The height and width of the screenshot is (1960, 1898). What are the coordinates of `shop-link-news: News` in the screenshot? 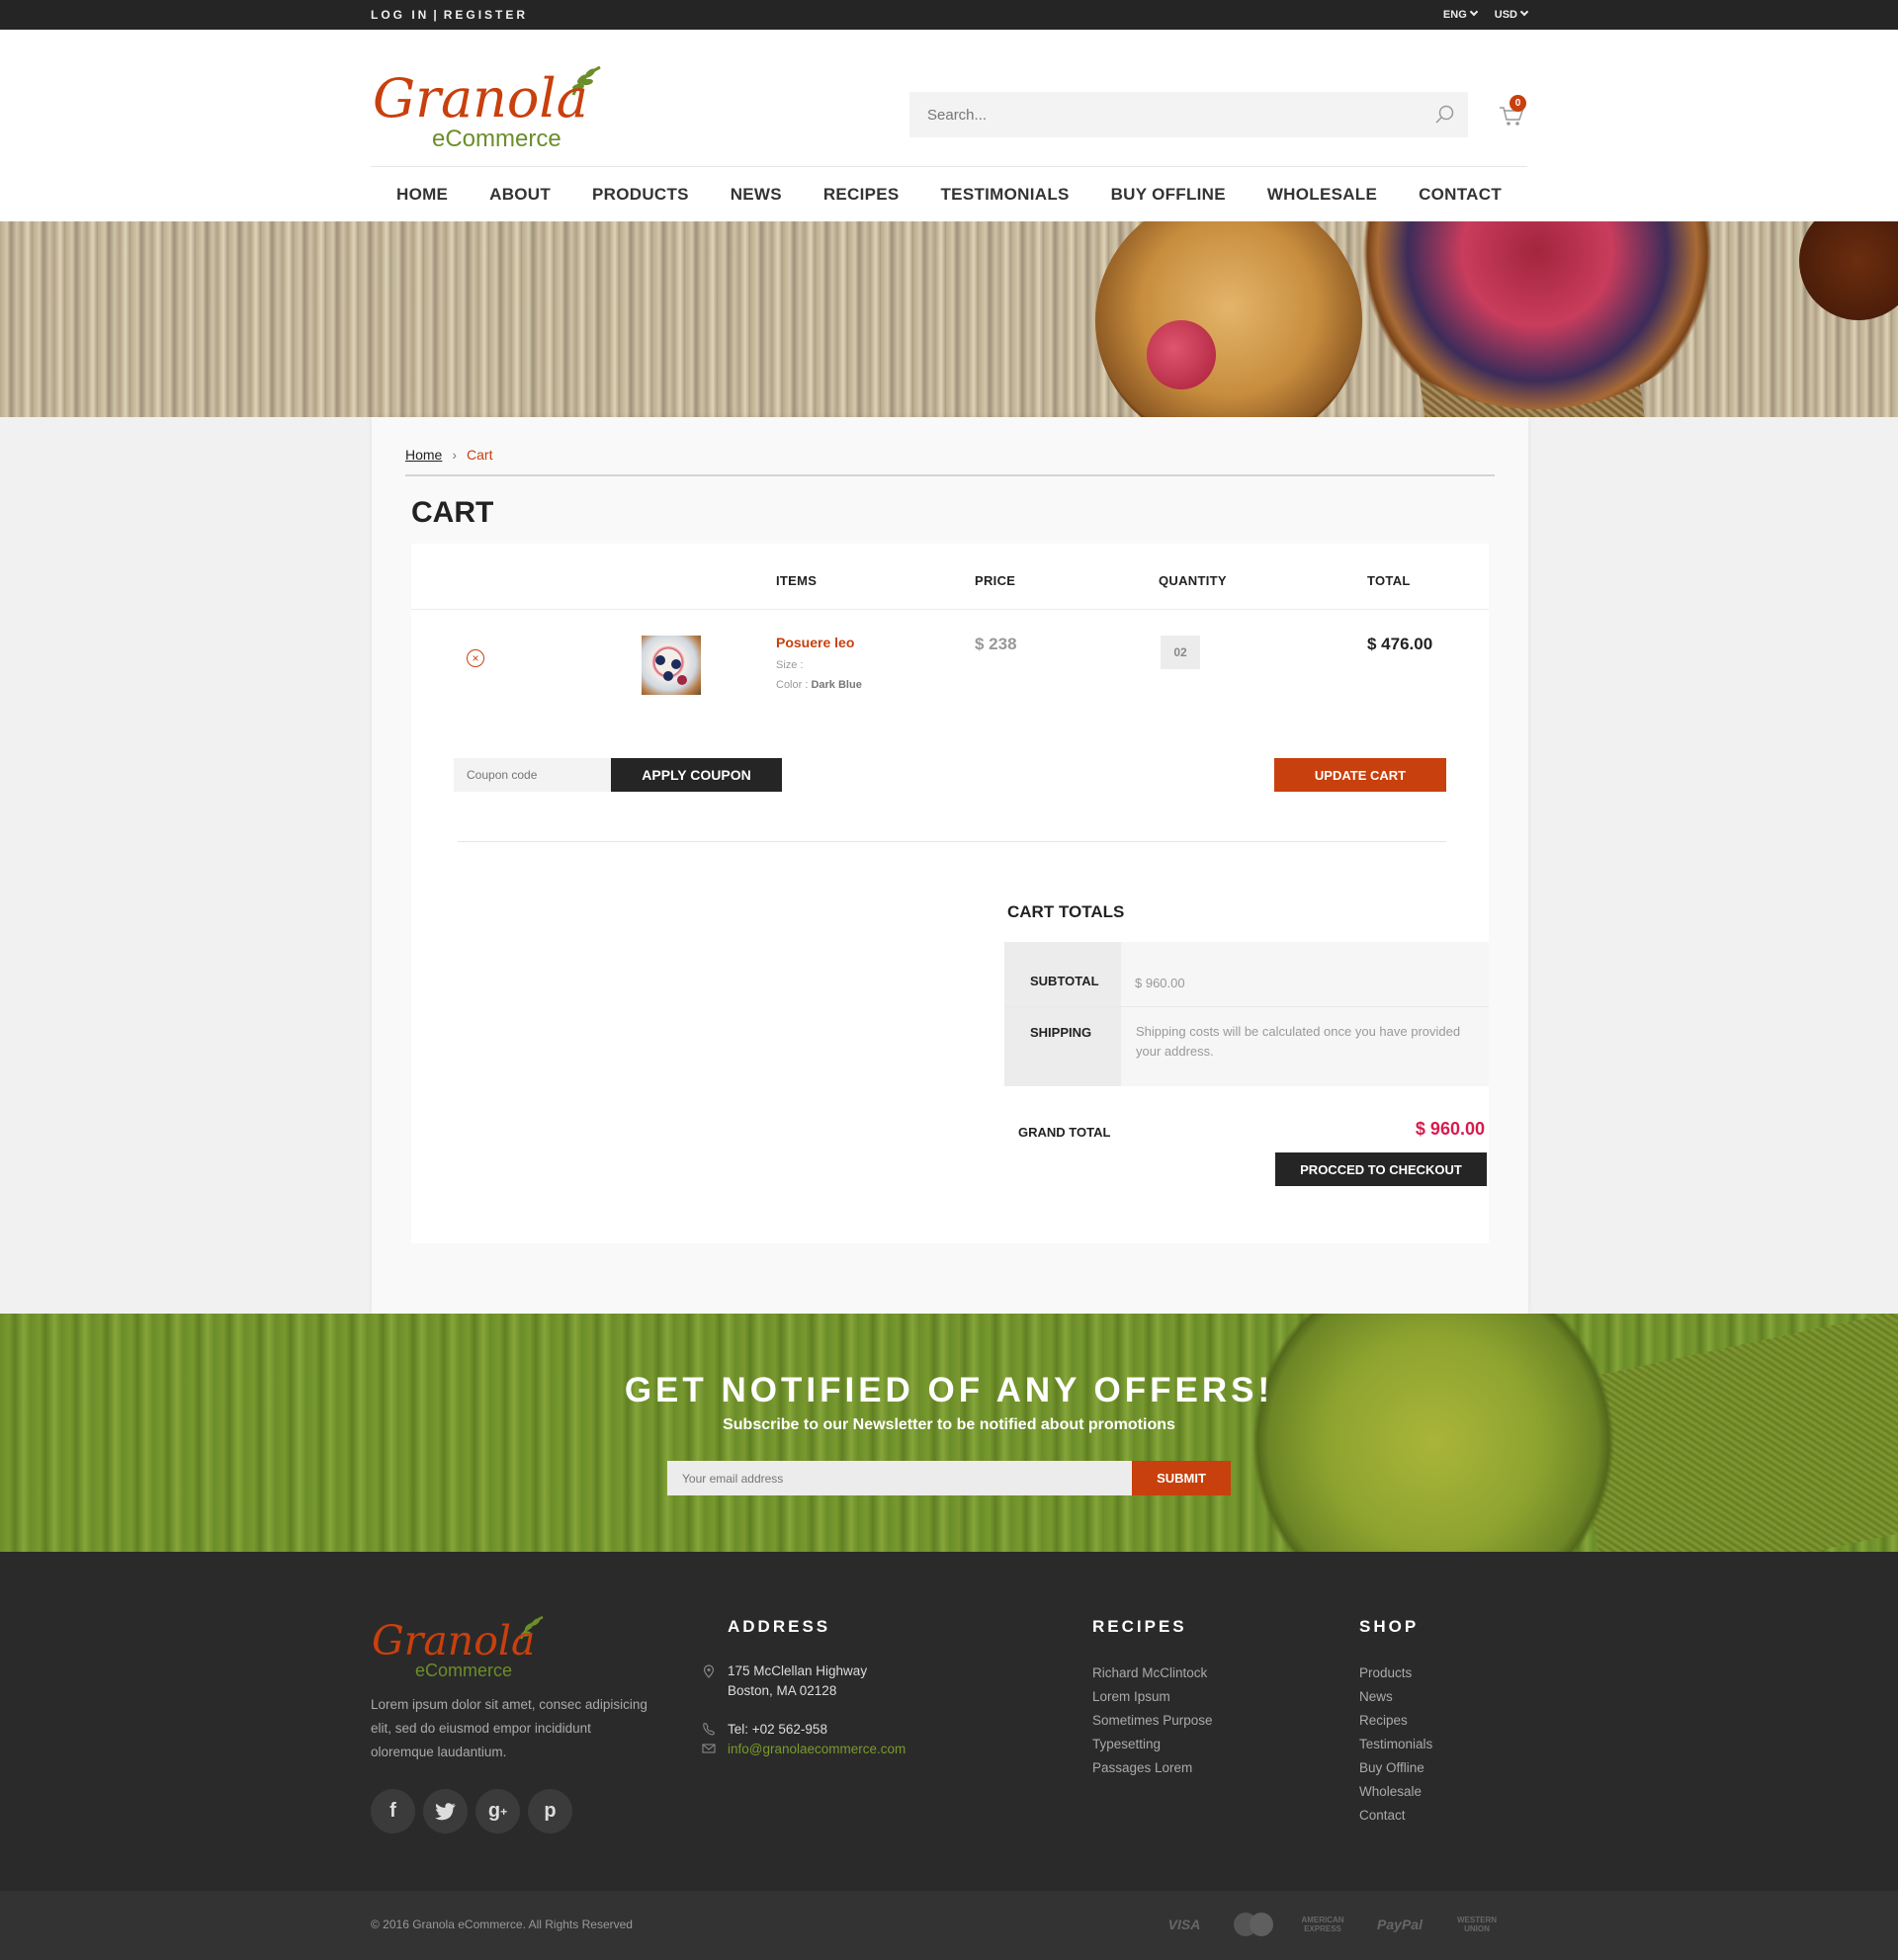 It's located at (1396, 1696).